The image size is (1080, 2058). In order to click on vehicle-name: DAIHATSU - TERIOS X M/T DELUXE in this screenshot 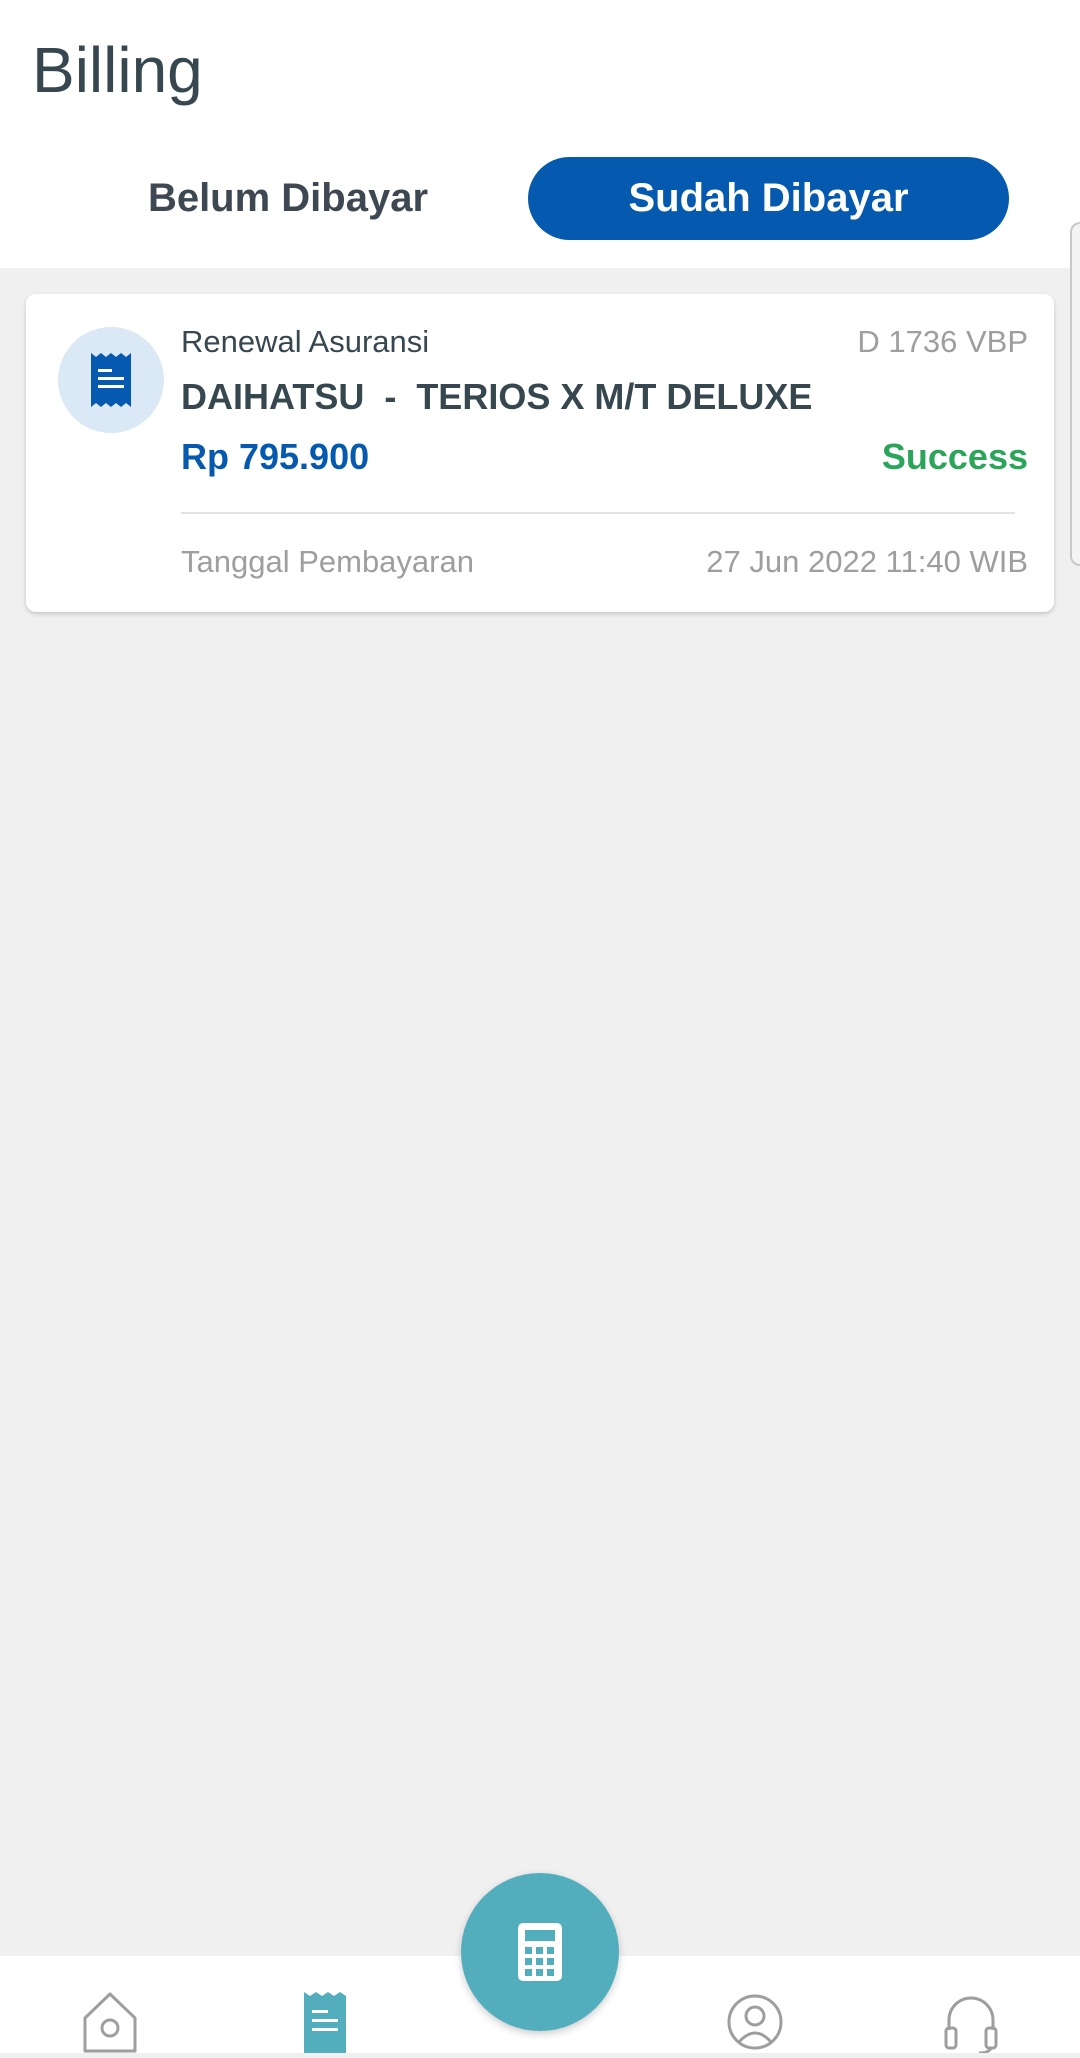, I will do `click(497, 396)`.